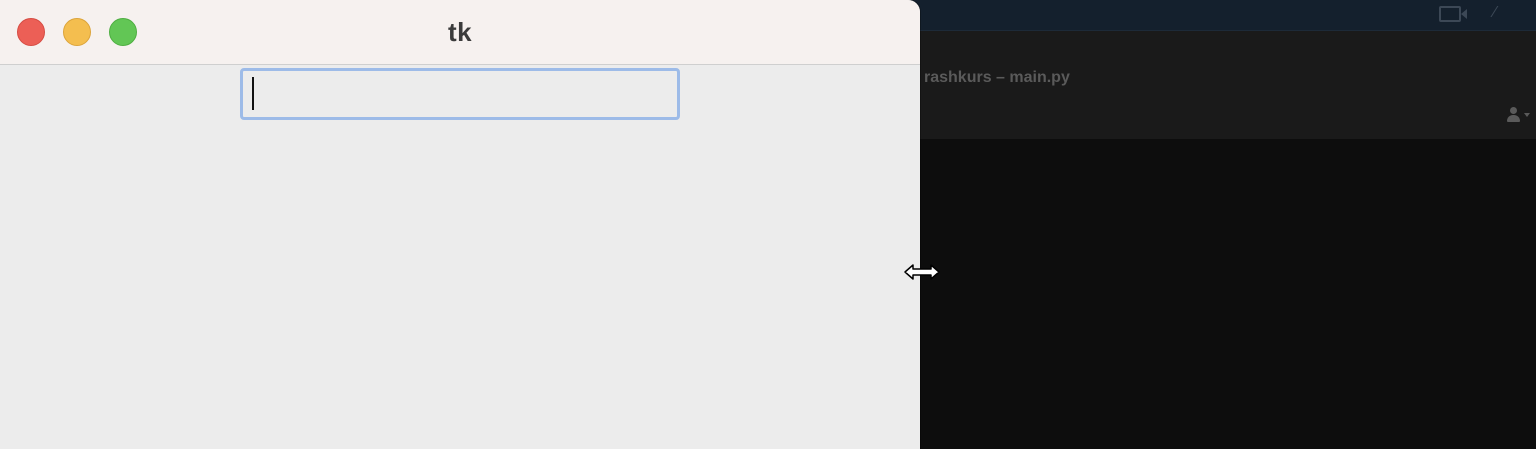 The height and width of the screenshot is (449, 1536). I want to click on mute-icon: ⁄, so click(1495, 13).